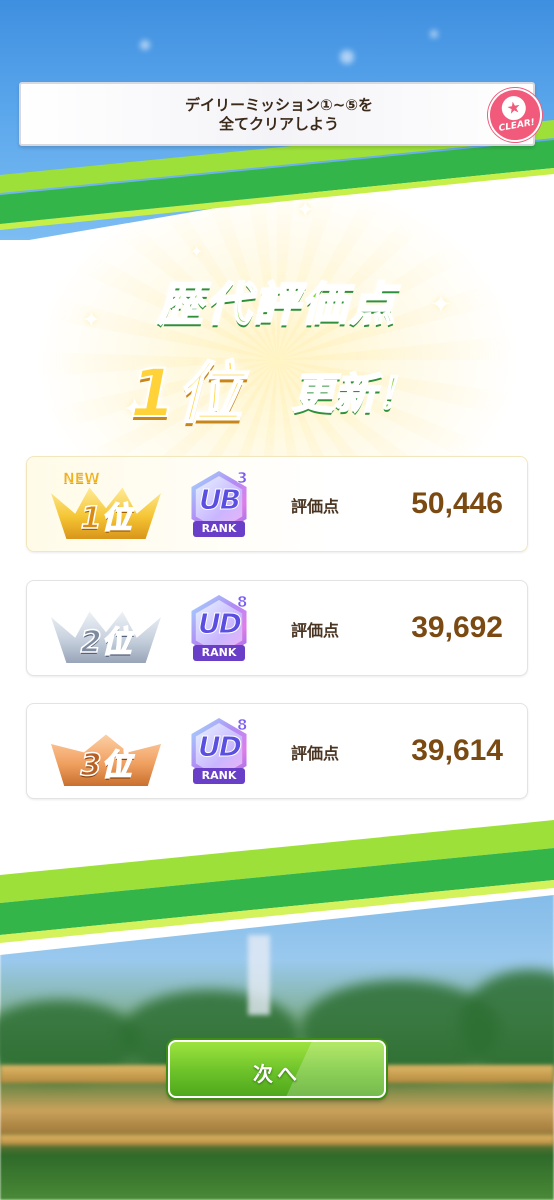 This screenshot has height=1200, width=554. Describe the element at coordinates (186, 393) in the screenshot. I see `headline-rank: 1位` at that location.